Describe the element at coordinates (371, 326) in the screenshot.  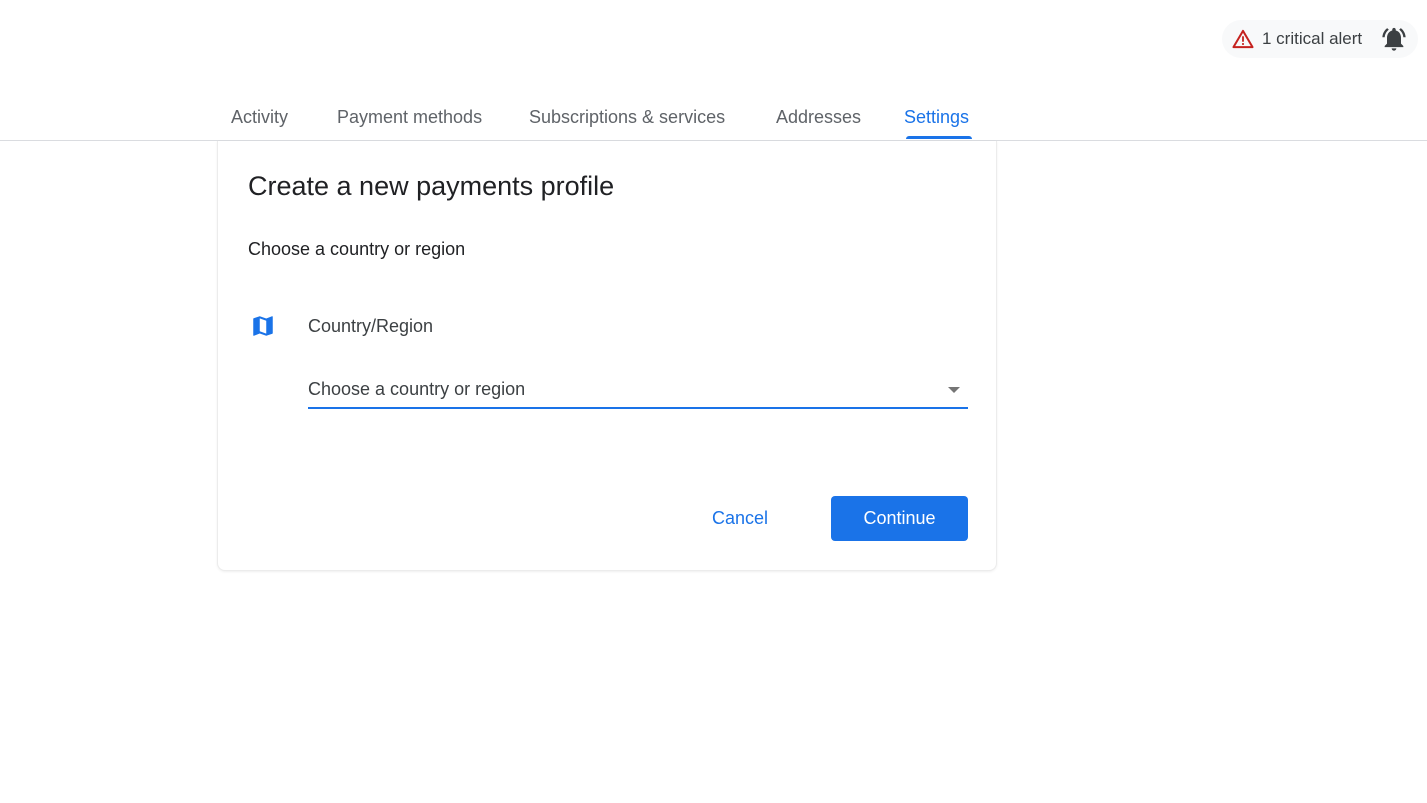
I see `country-region-label: Country/Region` at that location.